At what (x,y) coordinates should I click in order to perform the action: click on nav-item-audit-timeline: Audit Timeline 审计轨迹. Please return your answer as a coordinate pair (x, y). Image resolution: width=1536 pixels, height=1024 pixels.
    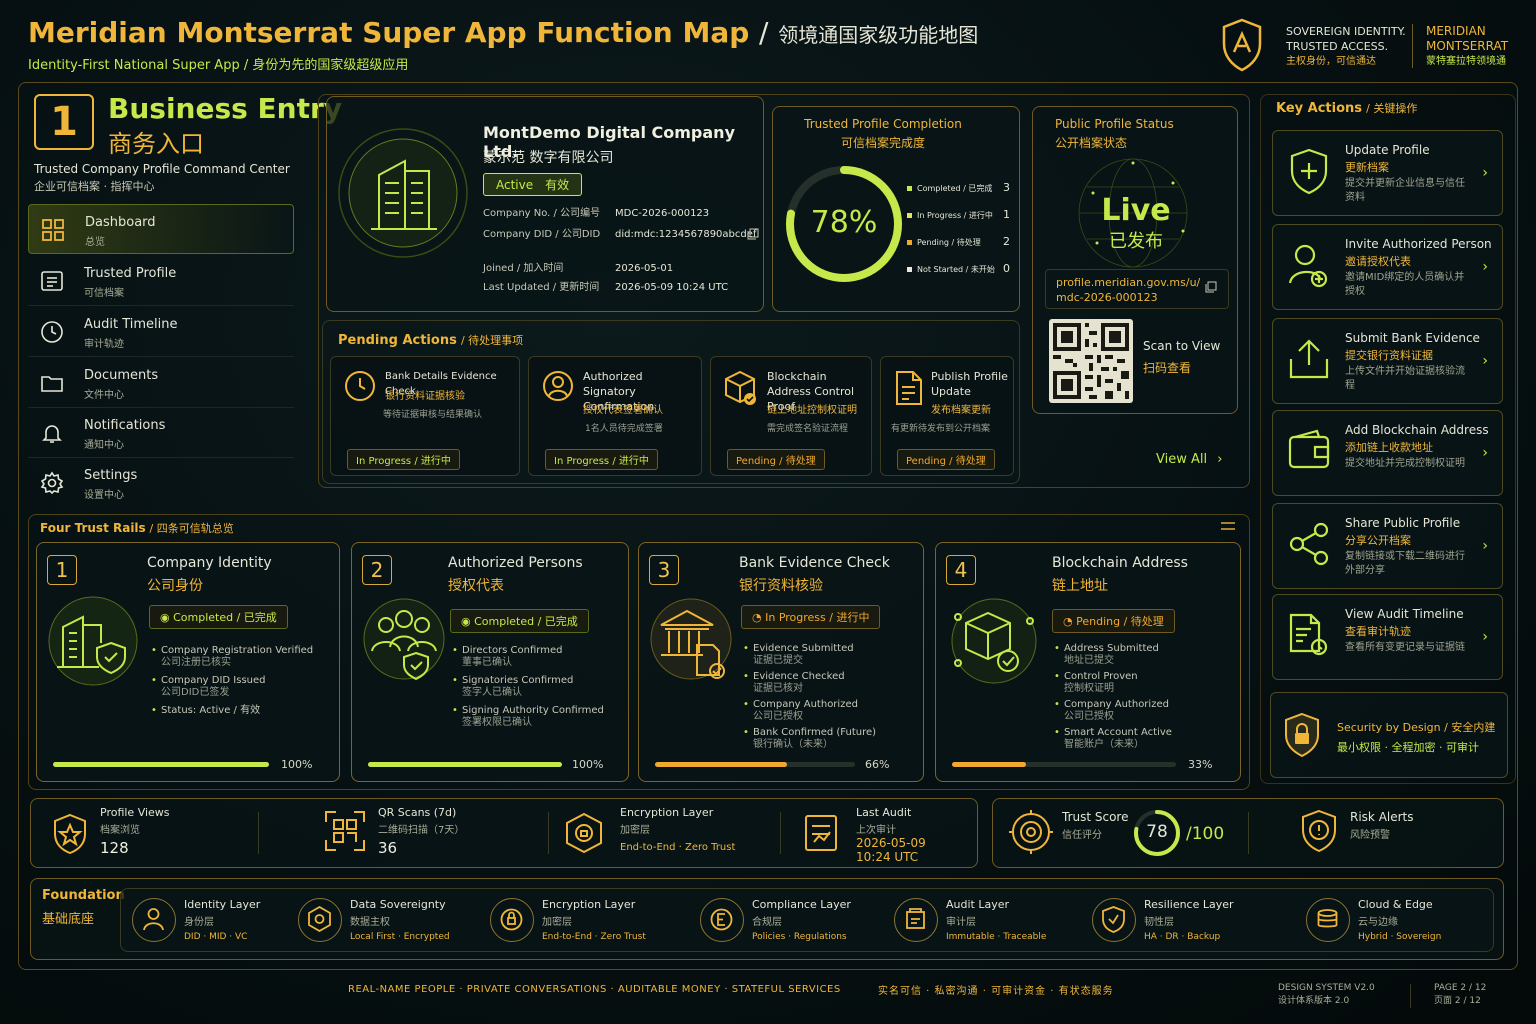
    Looking at the image, I should click on (161, 332).